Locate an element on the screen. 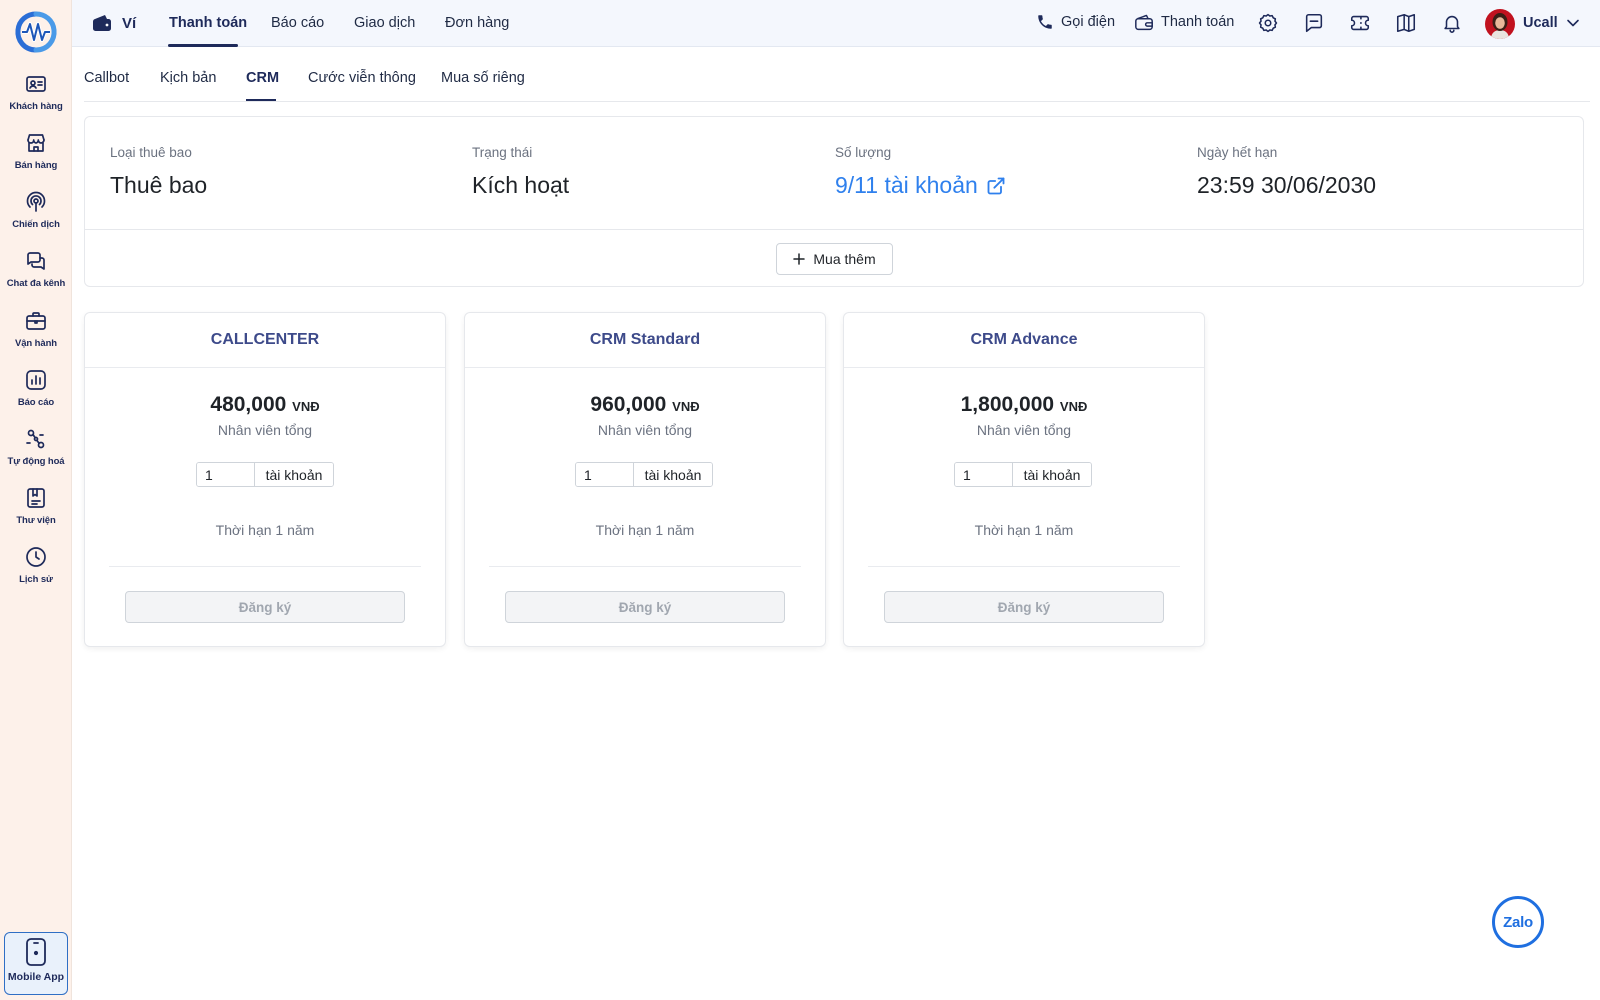  ucall-logo-icon is located at coordinates (36, 32).